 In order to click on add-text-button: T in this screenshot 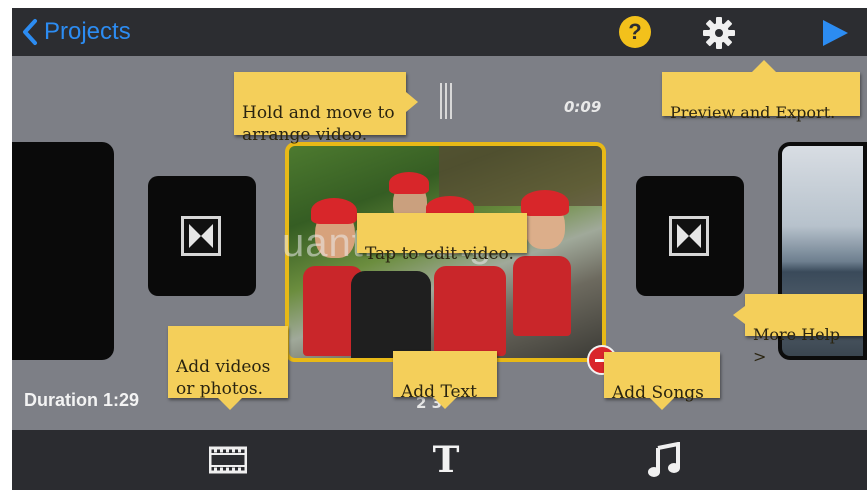, I will do `click(446, 460)`.